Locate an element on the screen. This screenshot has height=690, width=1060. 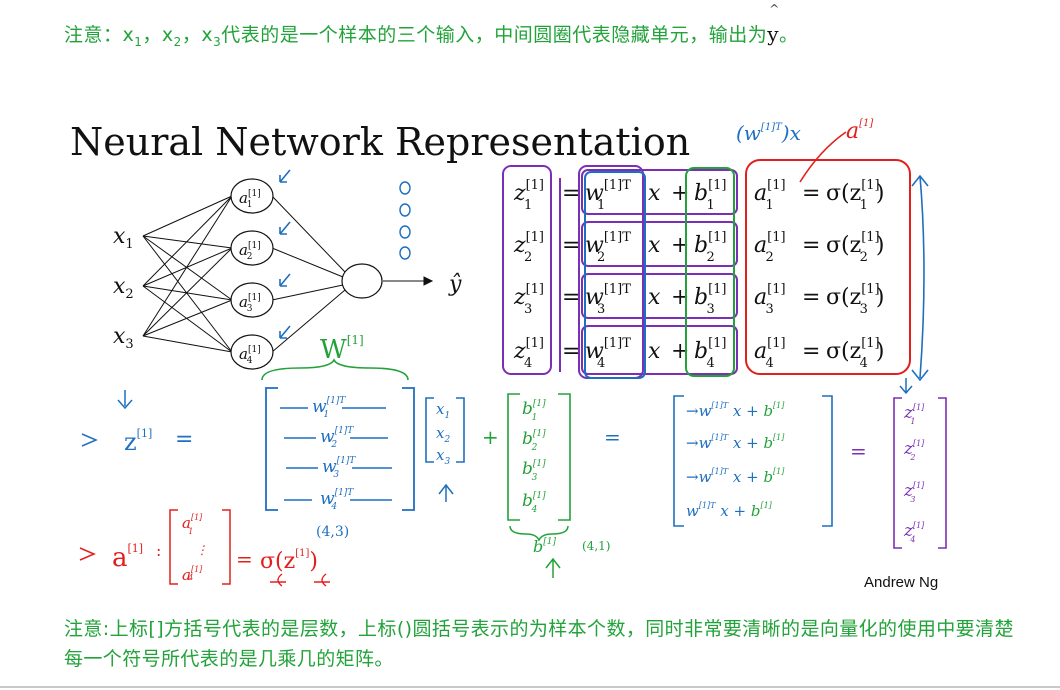
output-label: ŷ is located at coordinates (455, 284).